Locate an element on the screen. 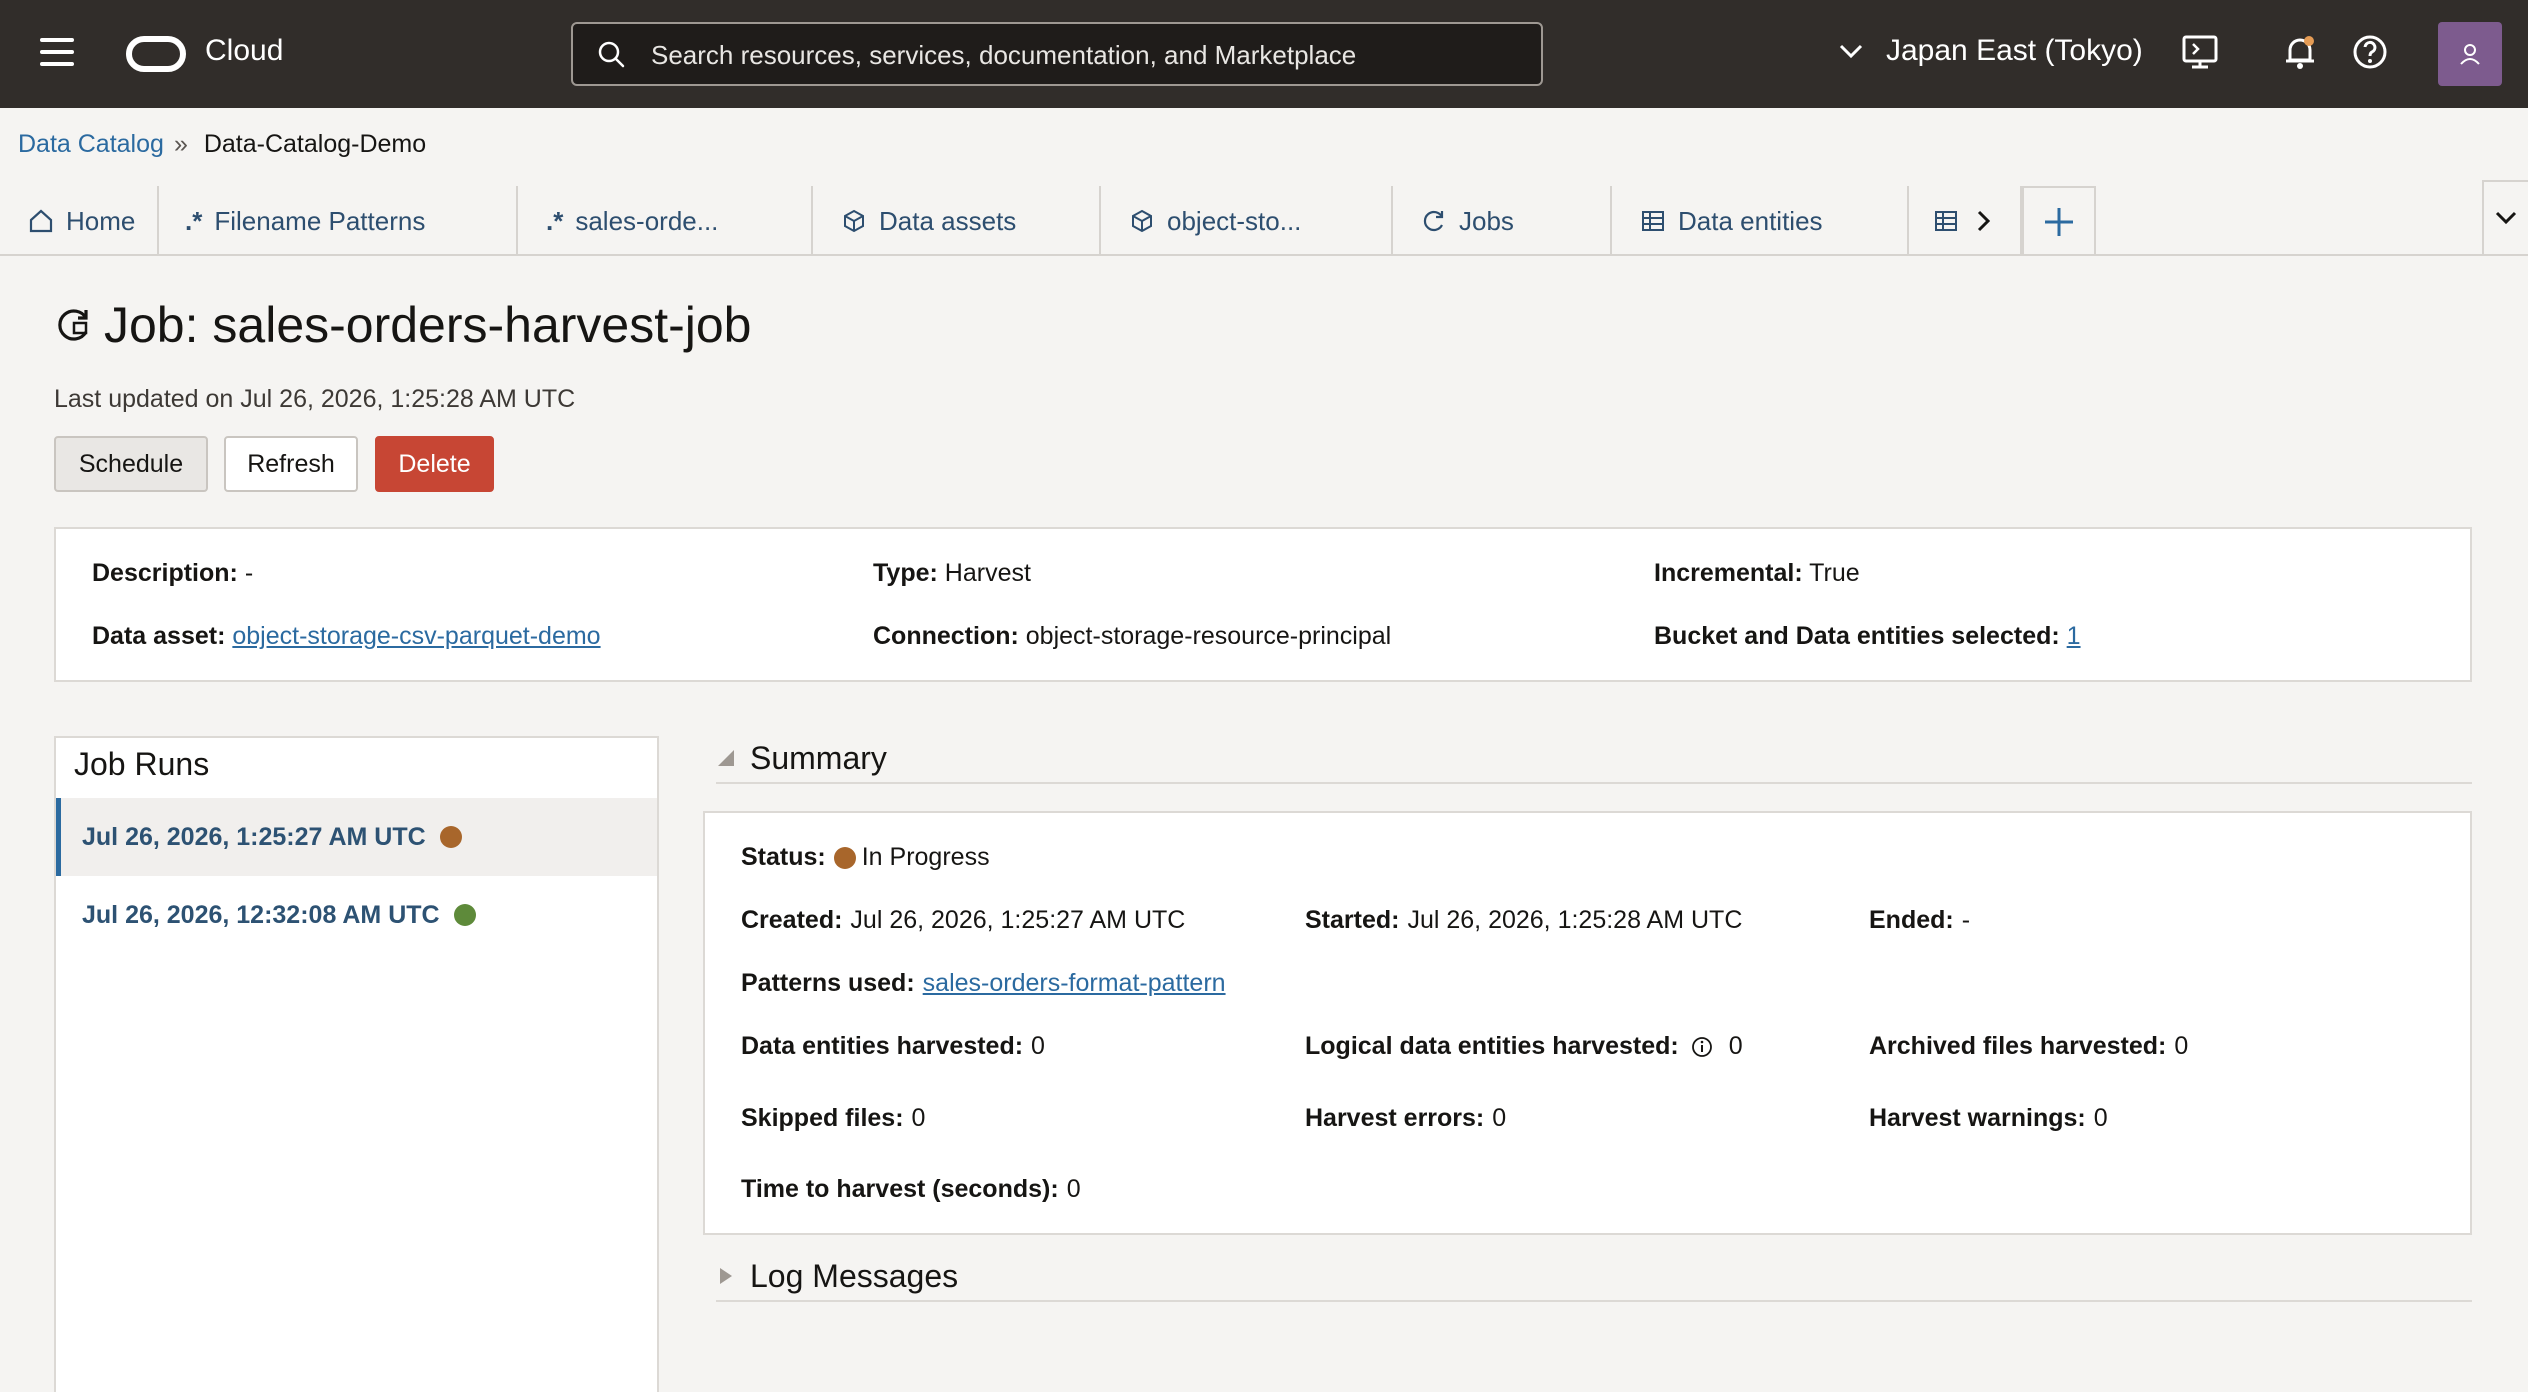 This screenshot has height=1392, width=2528. started-field: Started: Jul 26, 2026, 1:25:28 AM UTC is located at coordinates (1524, 920).